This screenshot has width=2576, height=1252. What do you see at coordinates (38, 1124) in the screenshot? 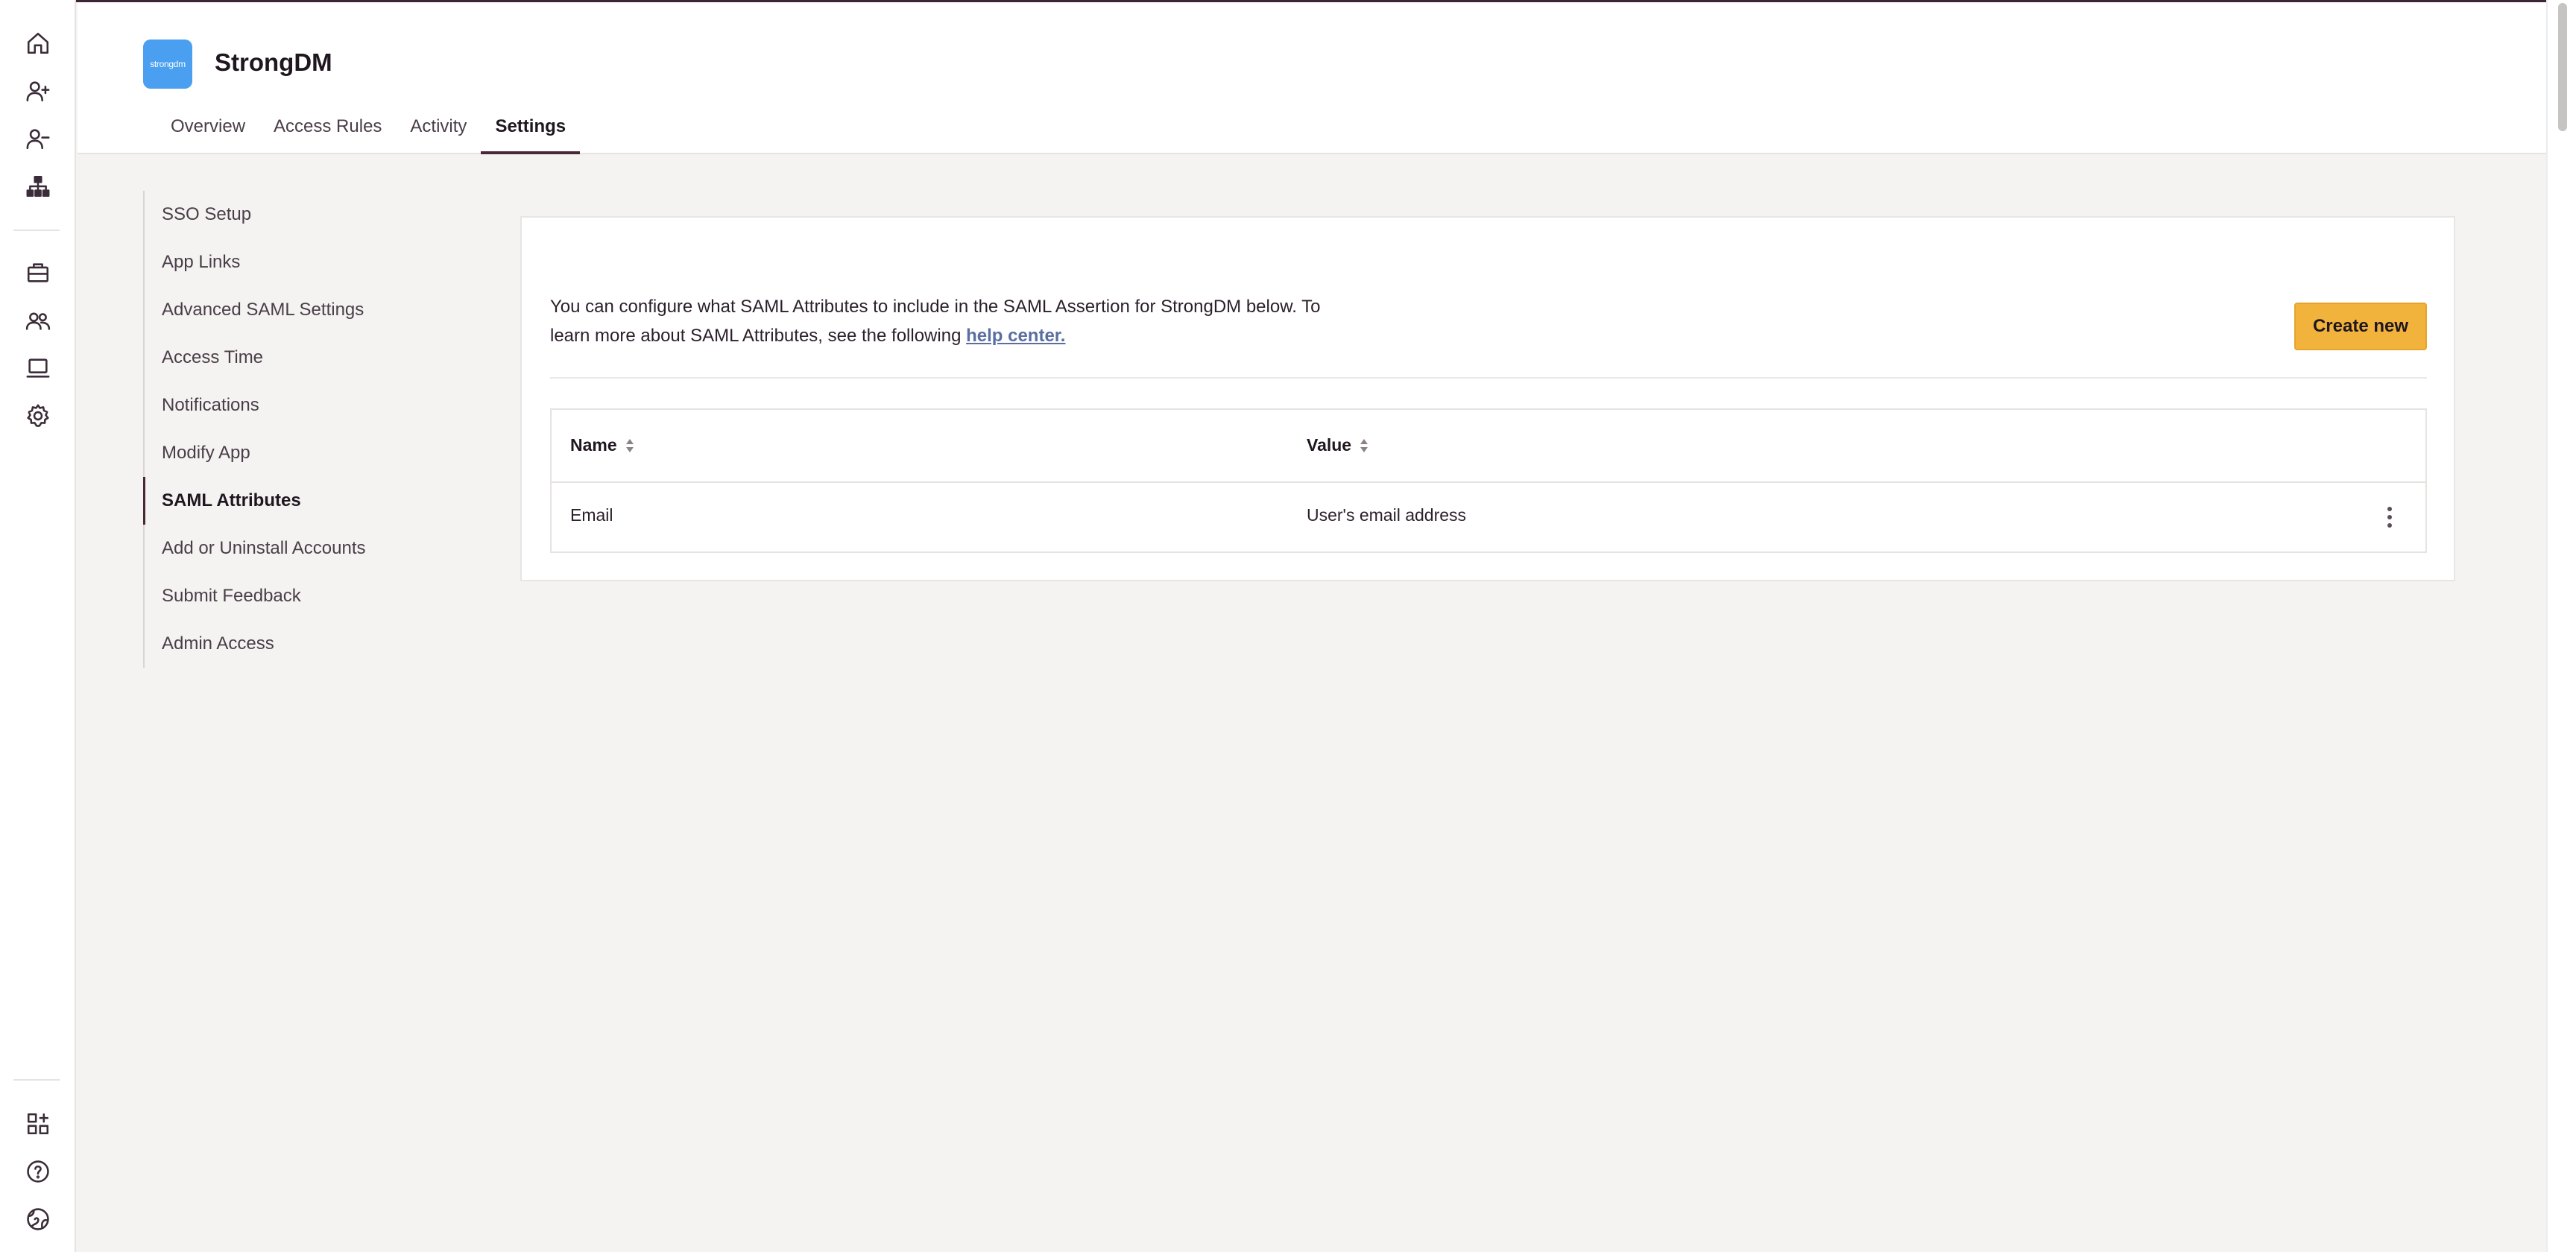
I see `apps-add-icon` at bounding box center [38, 1124].